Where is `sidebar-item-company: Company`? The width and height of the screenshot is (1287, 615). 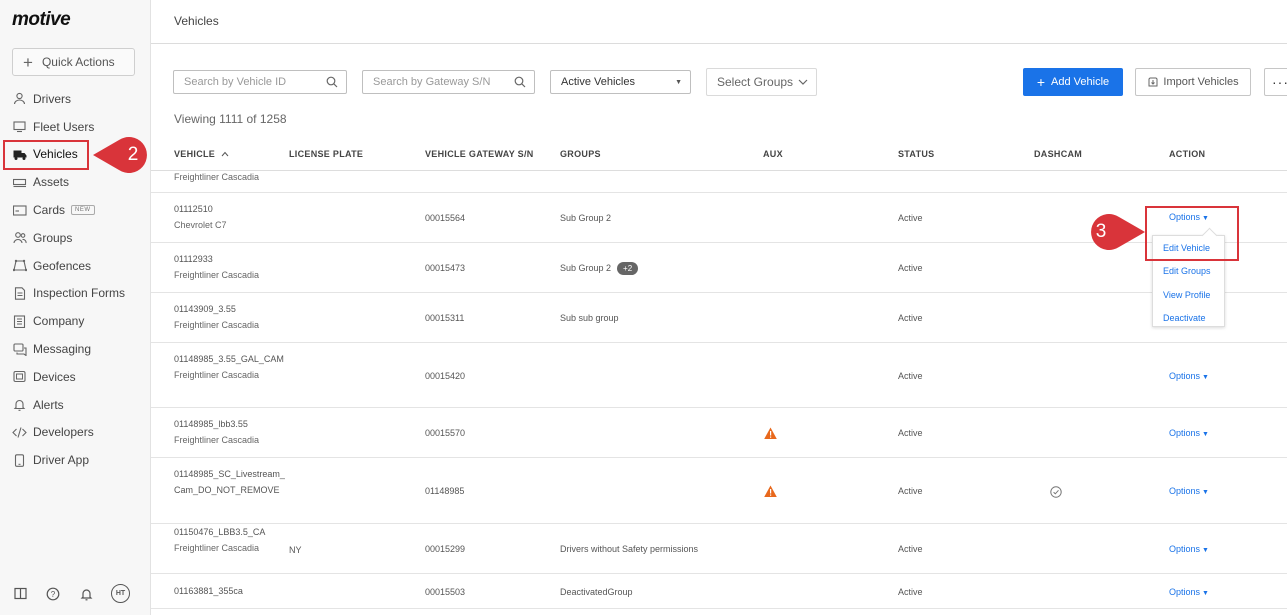
sidebar-item-company: Company is located at coordinates (75, 321).